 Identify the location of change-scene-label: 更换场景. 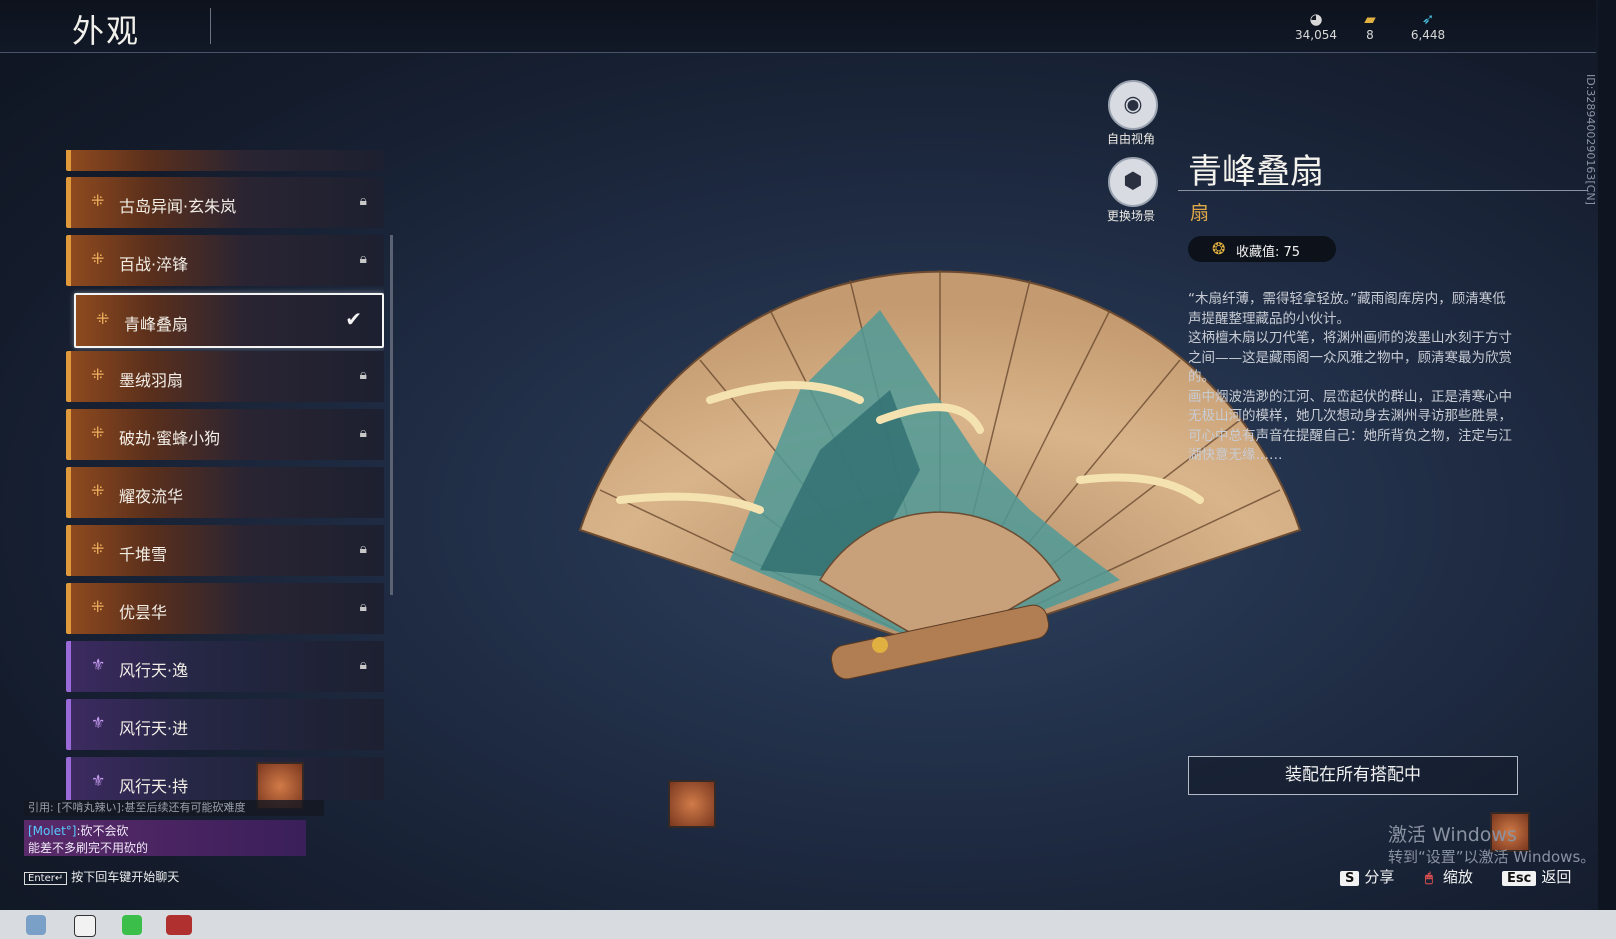
(1130, 216).